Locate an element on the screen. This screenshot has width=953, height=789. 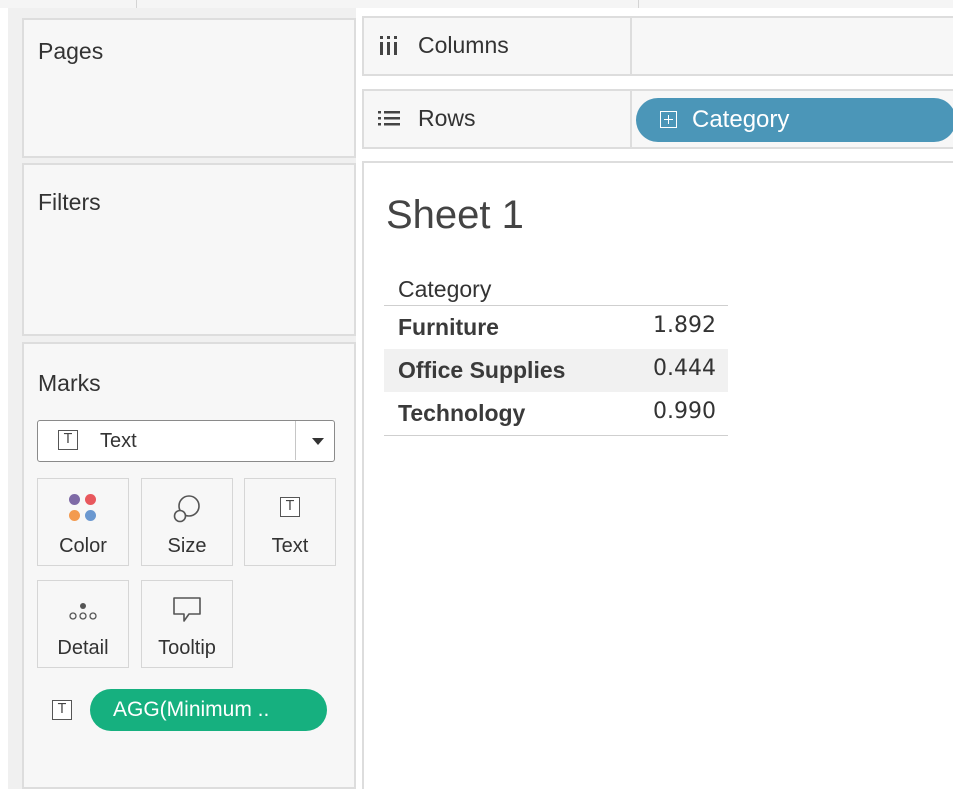
rows-label: Rows is located at coordinates (447, 118).